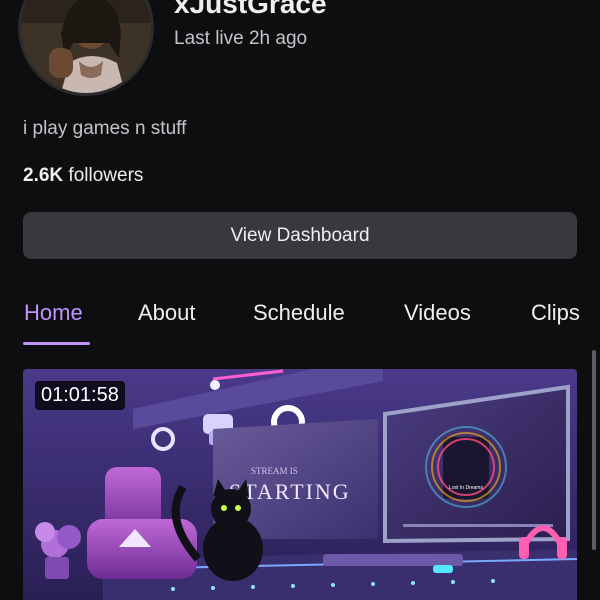  I want to click on channel-tabs: Home About Schedule Videos Clips, so click(300, 321).